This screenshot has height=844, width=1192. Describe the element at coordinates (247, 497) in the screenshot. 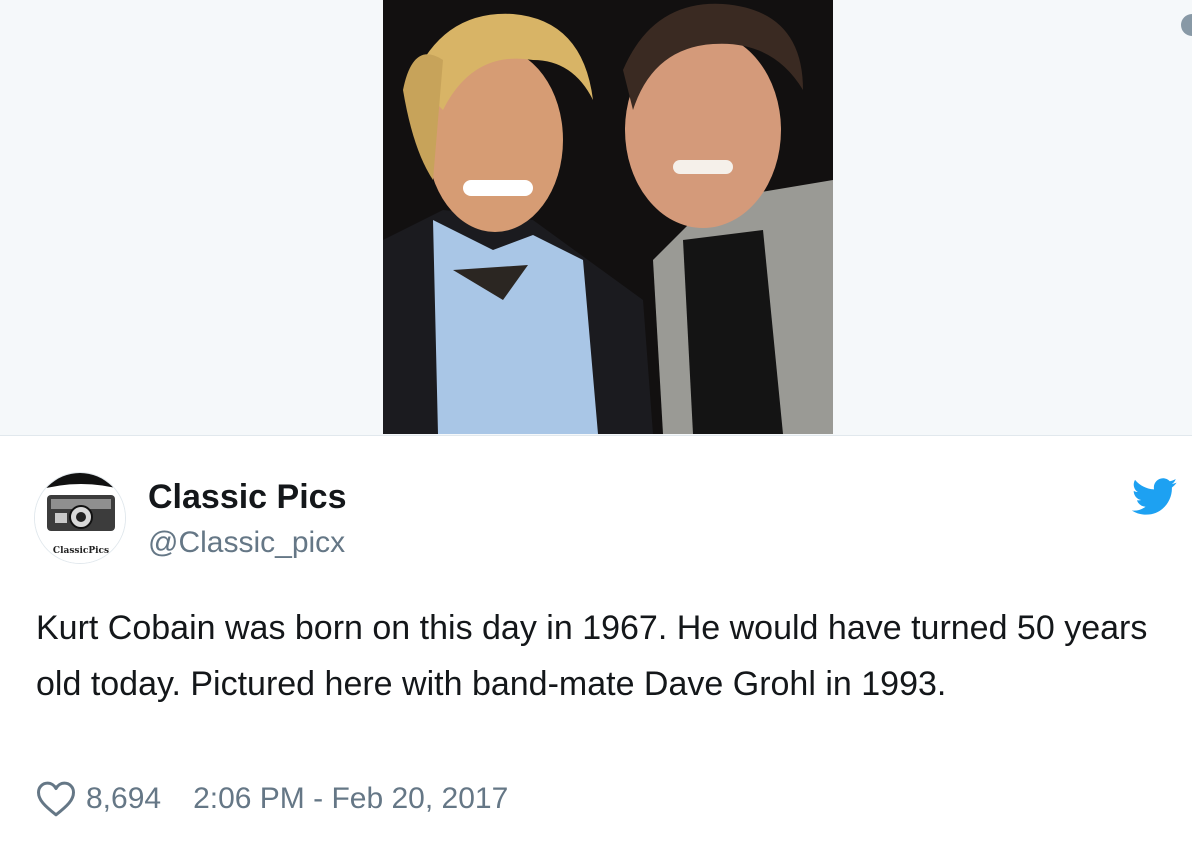

I see `display-name: Classic Pics` at that location.